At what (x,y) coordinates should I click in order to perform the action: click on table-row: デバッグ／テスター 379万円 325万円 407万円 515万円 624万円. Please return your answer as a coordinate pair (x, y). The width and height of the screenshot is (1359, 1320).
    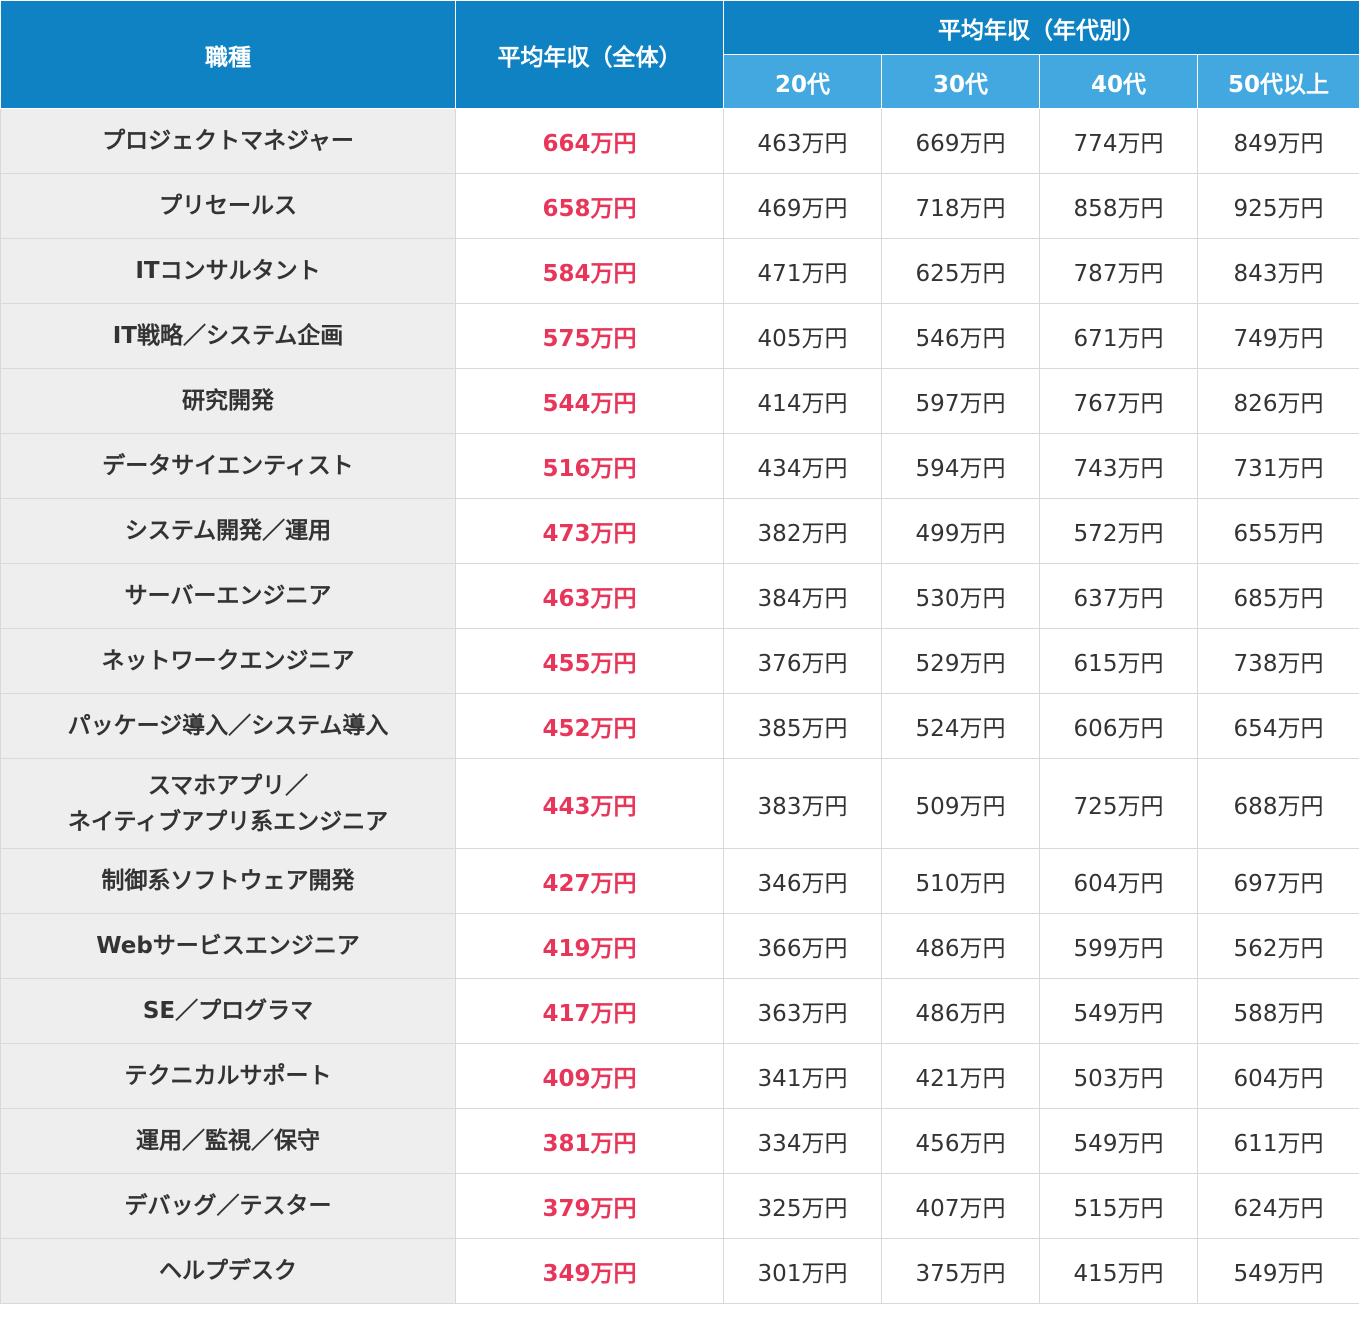
    Looking at the image, I should click on (679, 1206).